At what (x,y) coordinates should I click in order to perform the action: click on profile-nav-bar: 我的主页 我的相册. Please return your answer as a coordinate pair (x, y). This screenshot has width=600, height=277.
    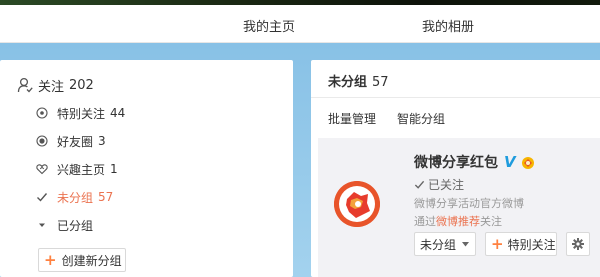
    Looking at the image, I should click on (300, 24).